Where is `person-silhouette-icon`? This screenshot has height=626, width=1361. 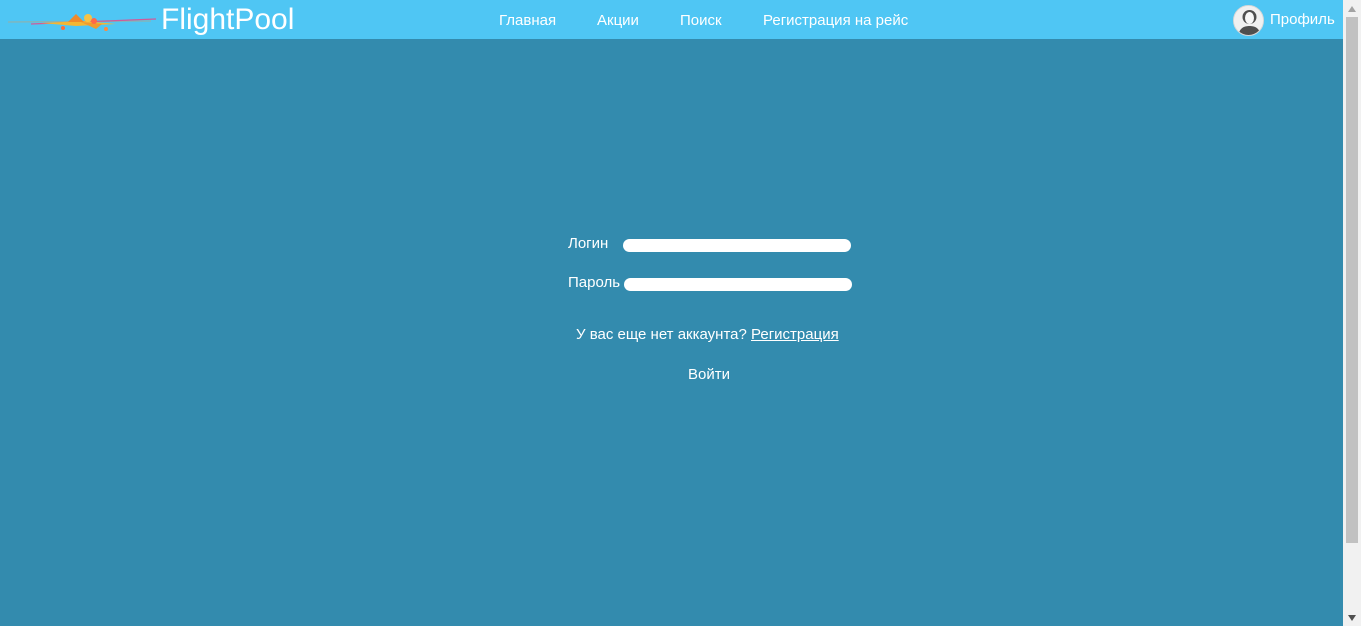 person-silhouette-icon is located at coordinates (1248, 20).